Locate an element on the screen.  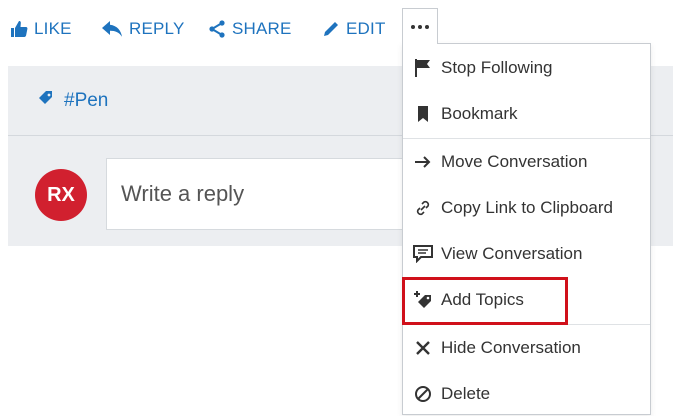
reply-label: REPLY is located at coordinates (157, 28).